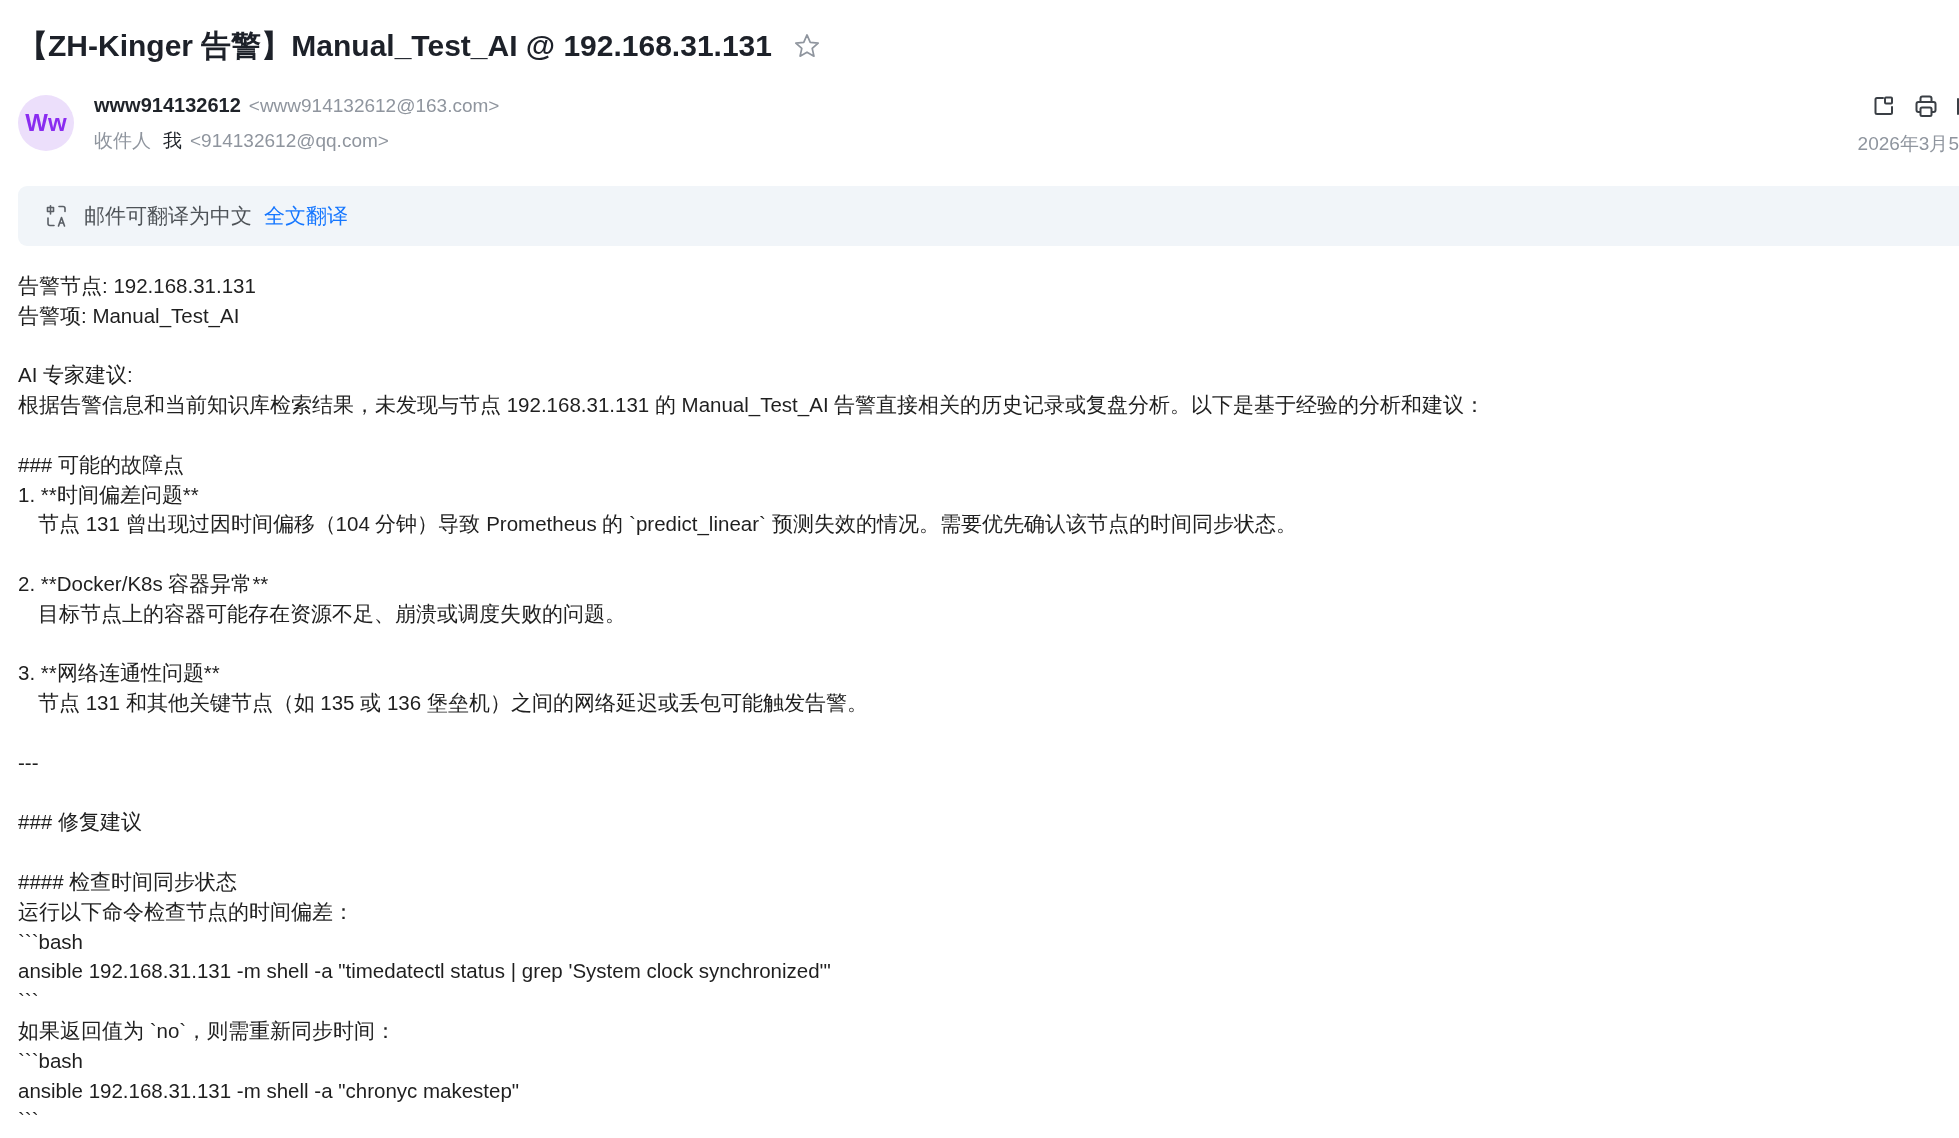 The height and width of the screenshot is (1138, 1959). I want to click on body-text-line: 根据告警信息和当前知识库检索结果，未发现与节点 192.168.31.131 的 Manual_Test_AI 告警直接相关的历史记录或复盘分析。以下是基于经验的分析和建议：, so click(752, 405).